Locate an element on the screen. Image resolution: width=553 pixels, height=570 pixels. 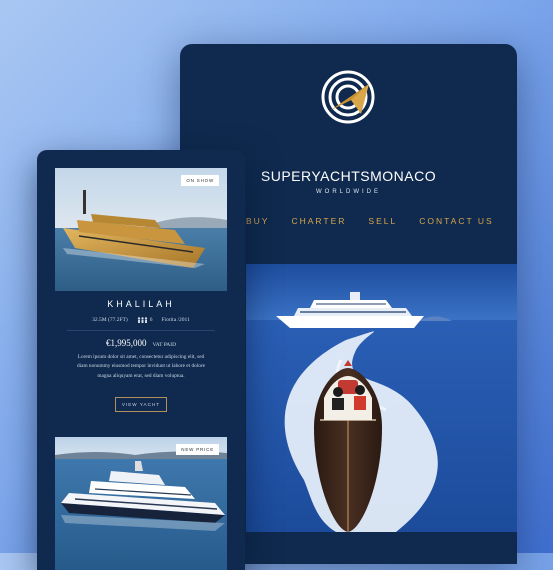
status-badge: ON SHOW is located at coordinates (200, 180).